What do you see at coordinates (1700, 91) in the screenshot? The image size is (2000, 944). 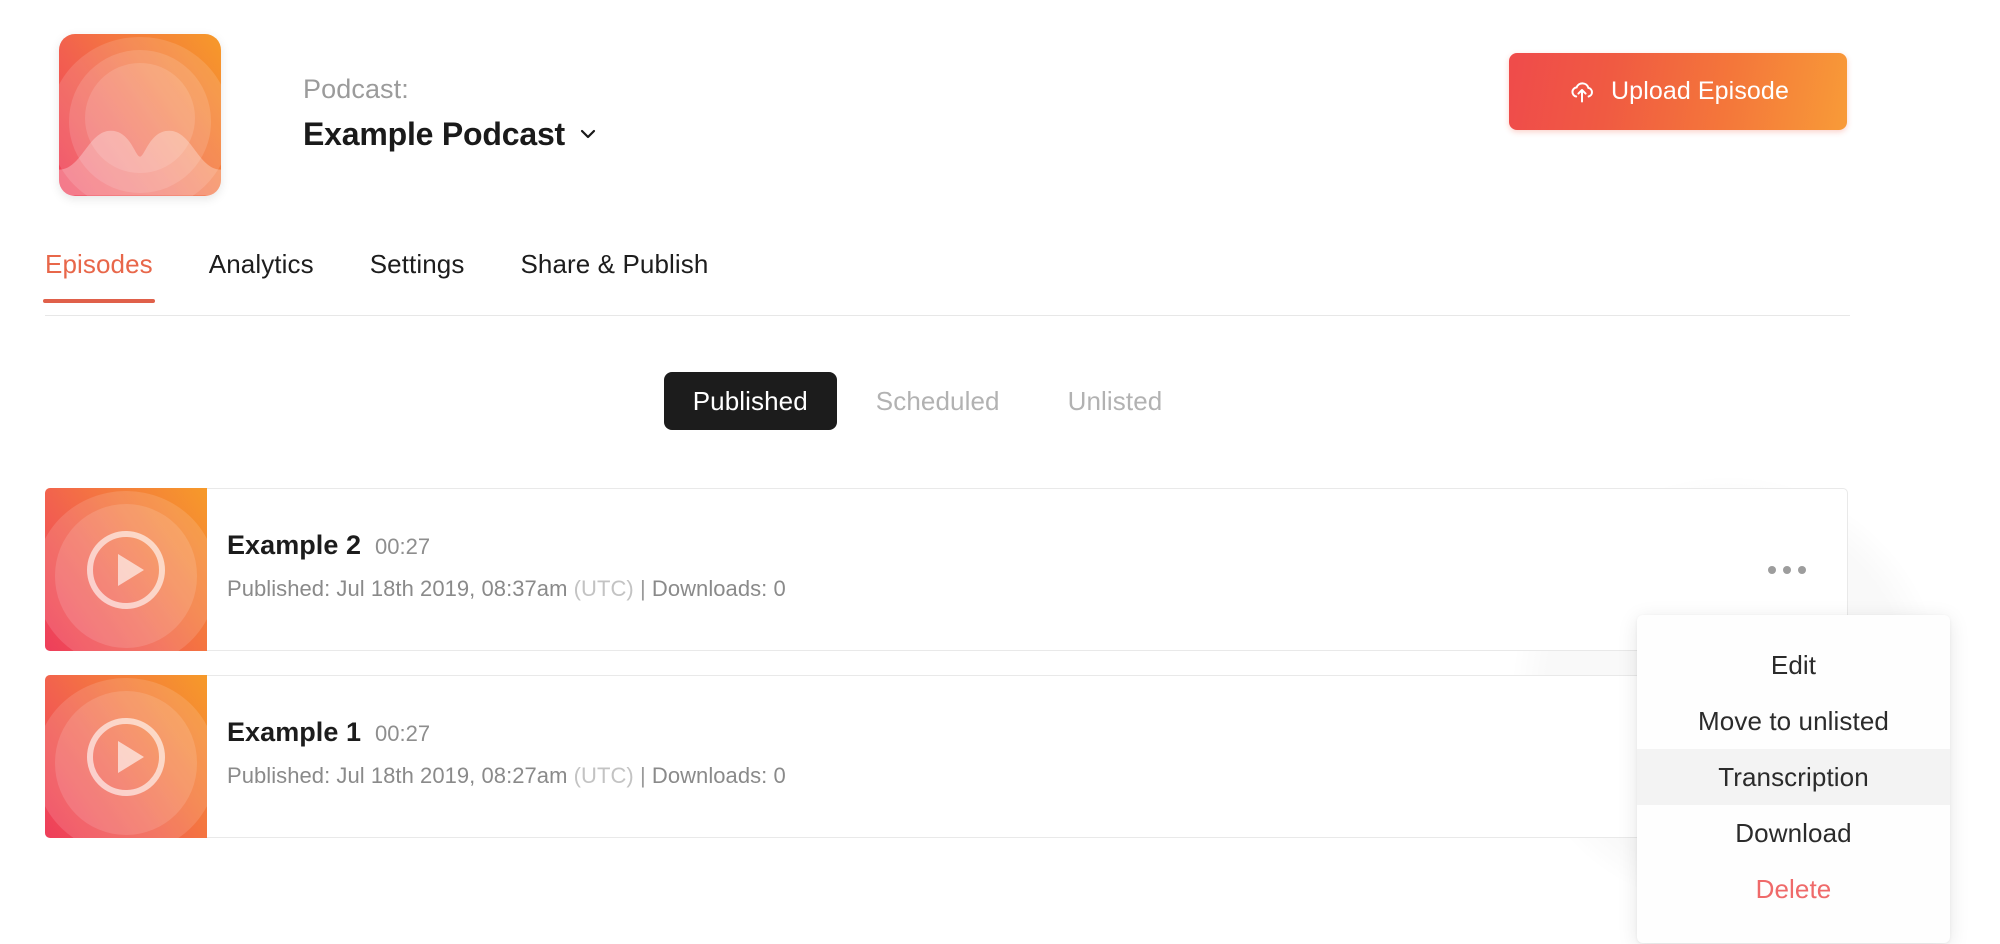 I see `upload-episode-label: Upload Episode` at bounding box center [1700, 91].